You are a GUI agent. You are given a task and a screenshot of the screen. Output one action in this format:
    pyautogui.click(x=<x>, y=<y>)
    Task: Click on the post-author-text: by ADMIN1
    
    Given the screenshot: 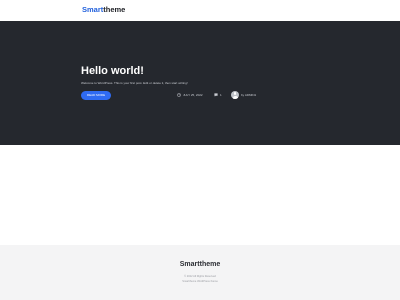 What is the action you would take?
    pyautogui.click(x=249, y=95)
    